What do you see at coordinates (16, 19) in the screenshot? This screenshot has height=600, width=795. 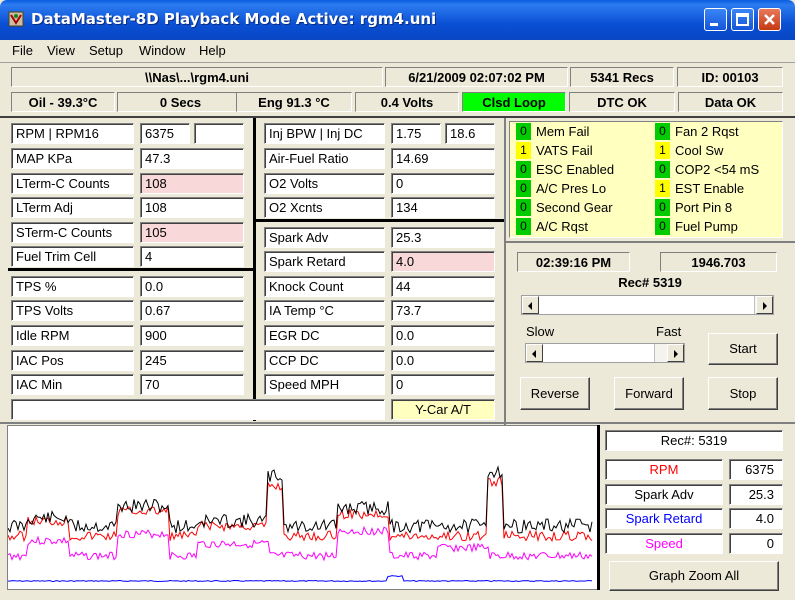 I see `app-icon` at bounding box center [16, 19].